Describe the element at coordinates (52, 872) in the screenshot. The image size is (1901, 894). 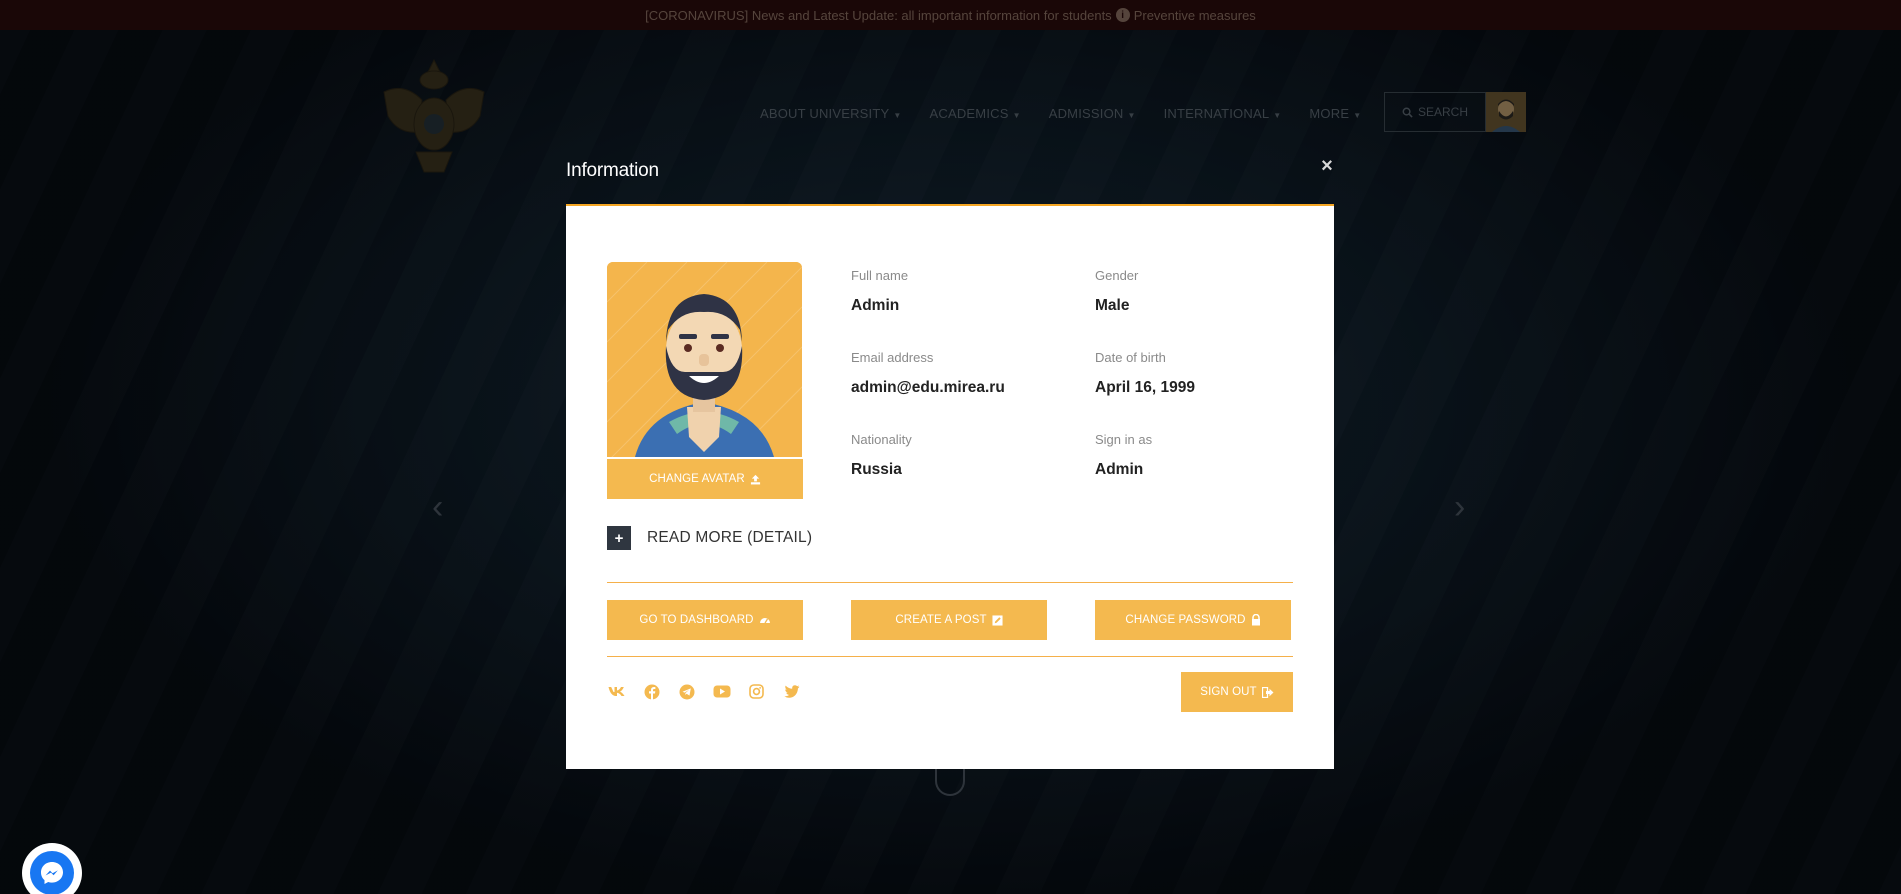
I see `messenger-icon` at that location.